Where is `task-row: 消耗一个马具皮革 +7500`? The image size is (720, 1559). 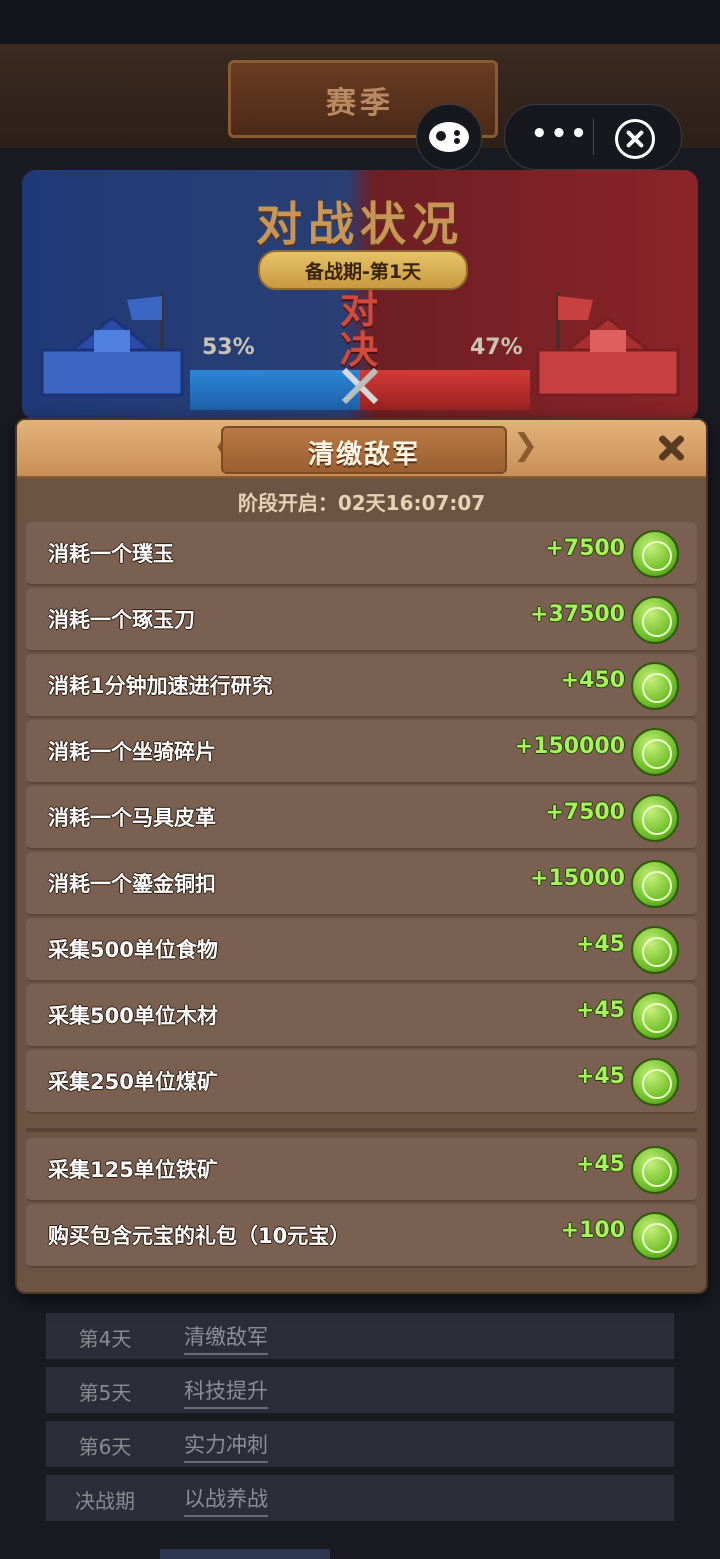
task-row: 消耗一个马具皮革 +7500 is located at coordinates (361, 818).